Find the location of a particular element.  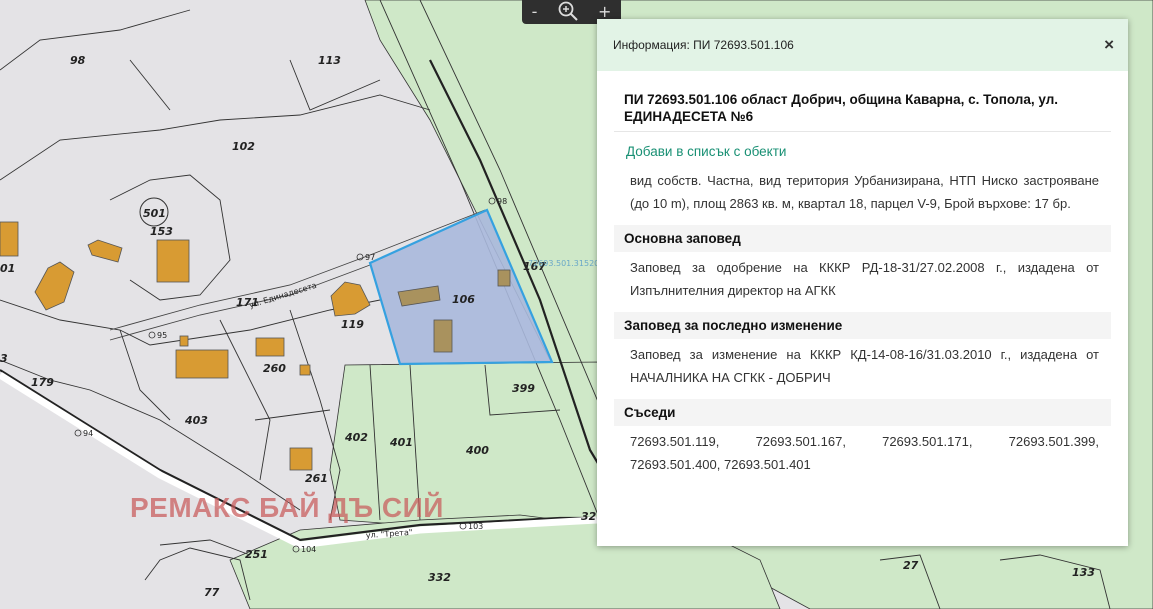

zoom-in-button: + is located at coordinates (604, 12).